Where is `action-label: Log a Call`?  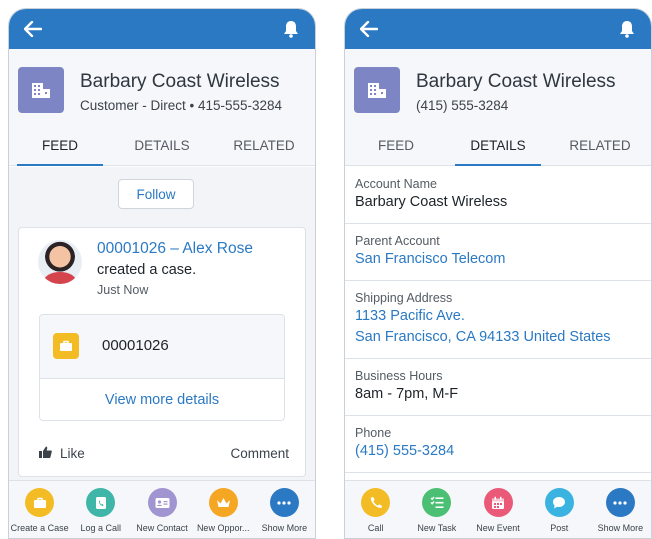 action-label: Log a Call is located at coordinates (101, 528).